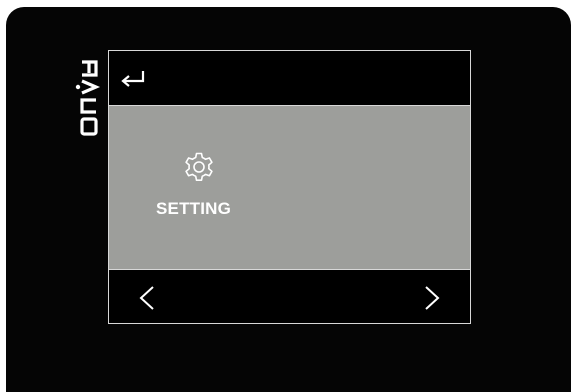 This screenshot has width=571, height=392. Describe the element at coordinates (289, 297) in the screenshot. I see `screen-footer` at that location.